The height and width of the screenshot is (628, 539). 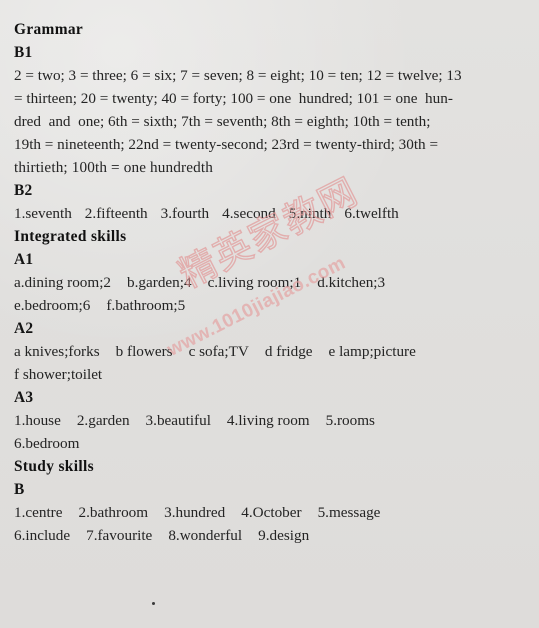 I want to click on section-heading-study-skills: Study skills, so click(x=54, y=466).